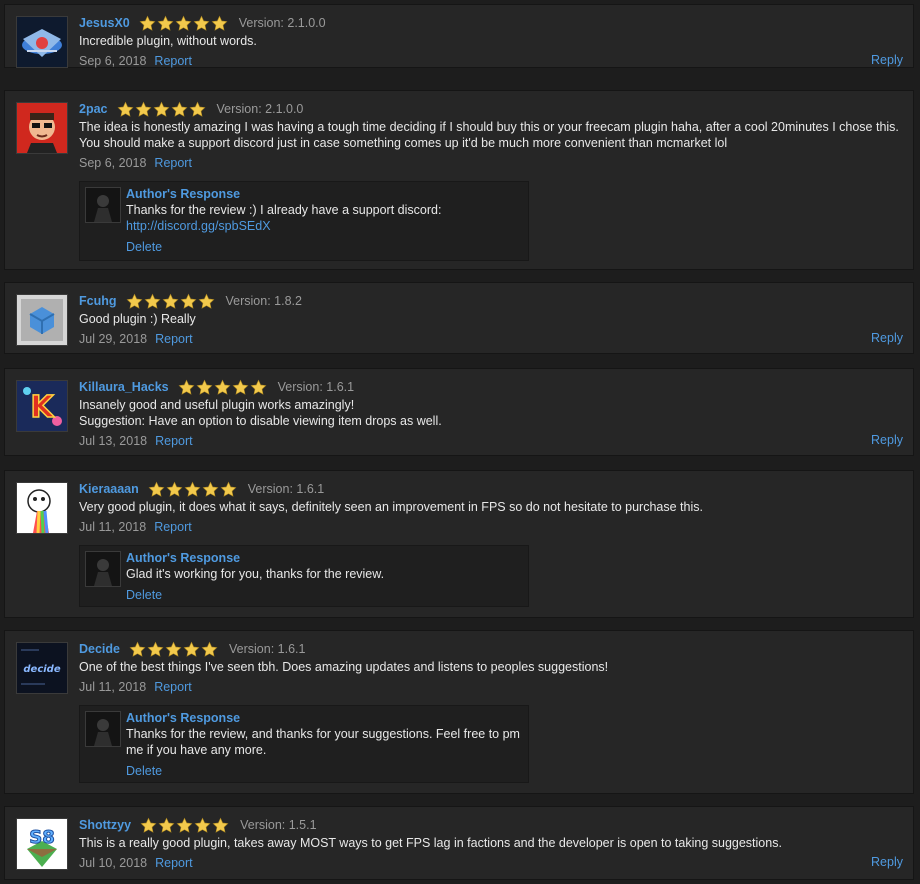  Describe the element at coordinates (282, 23) in the screenshot. I see `version-label: Version: 2.1.0.0` at that location.